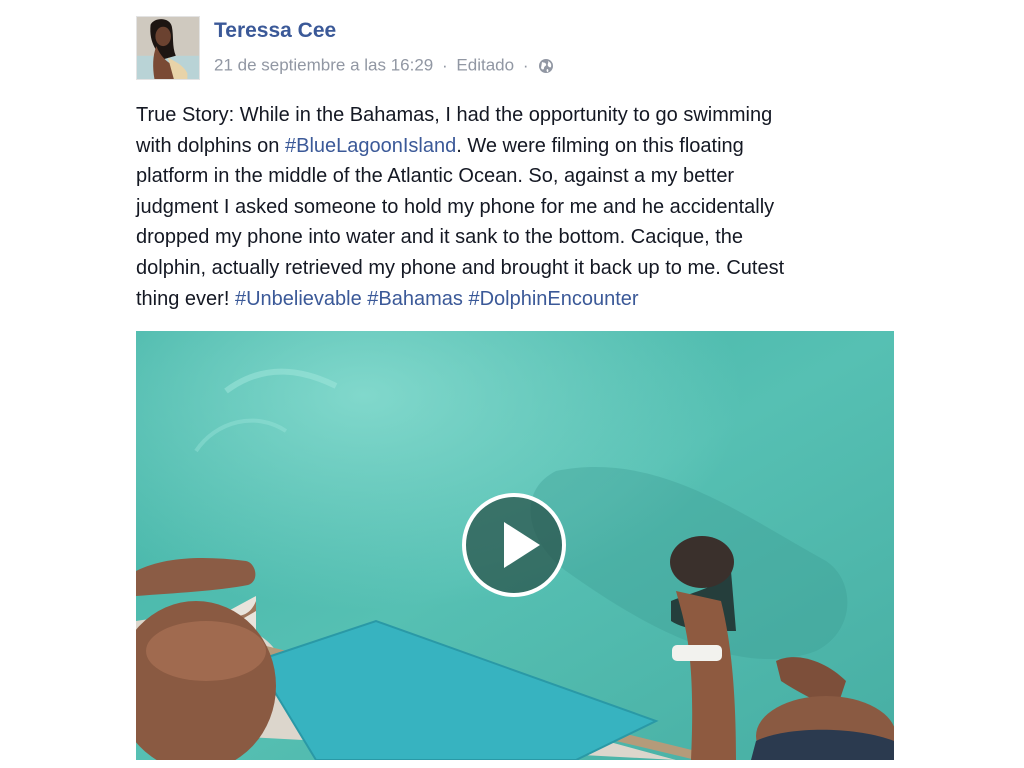 The image size is (1024, 768). I want to click on post-text-segment: . We were filming on this floating, so click(600, 145).